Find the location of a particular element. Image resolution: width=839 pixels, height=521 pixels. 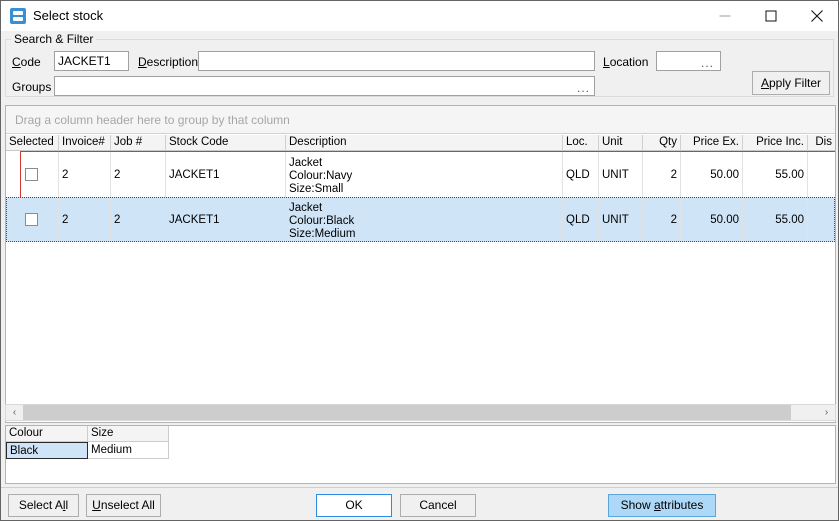

column-header-selected: Selected is located at coordinates (32, 143).